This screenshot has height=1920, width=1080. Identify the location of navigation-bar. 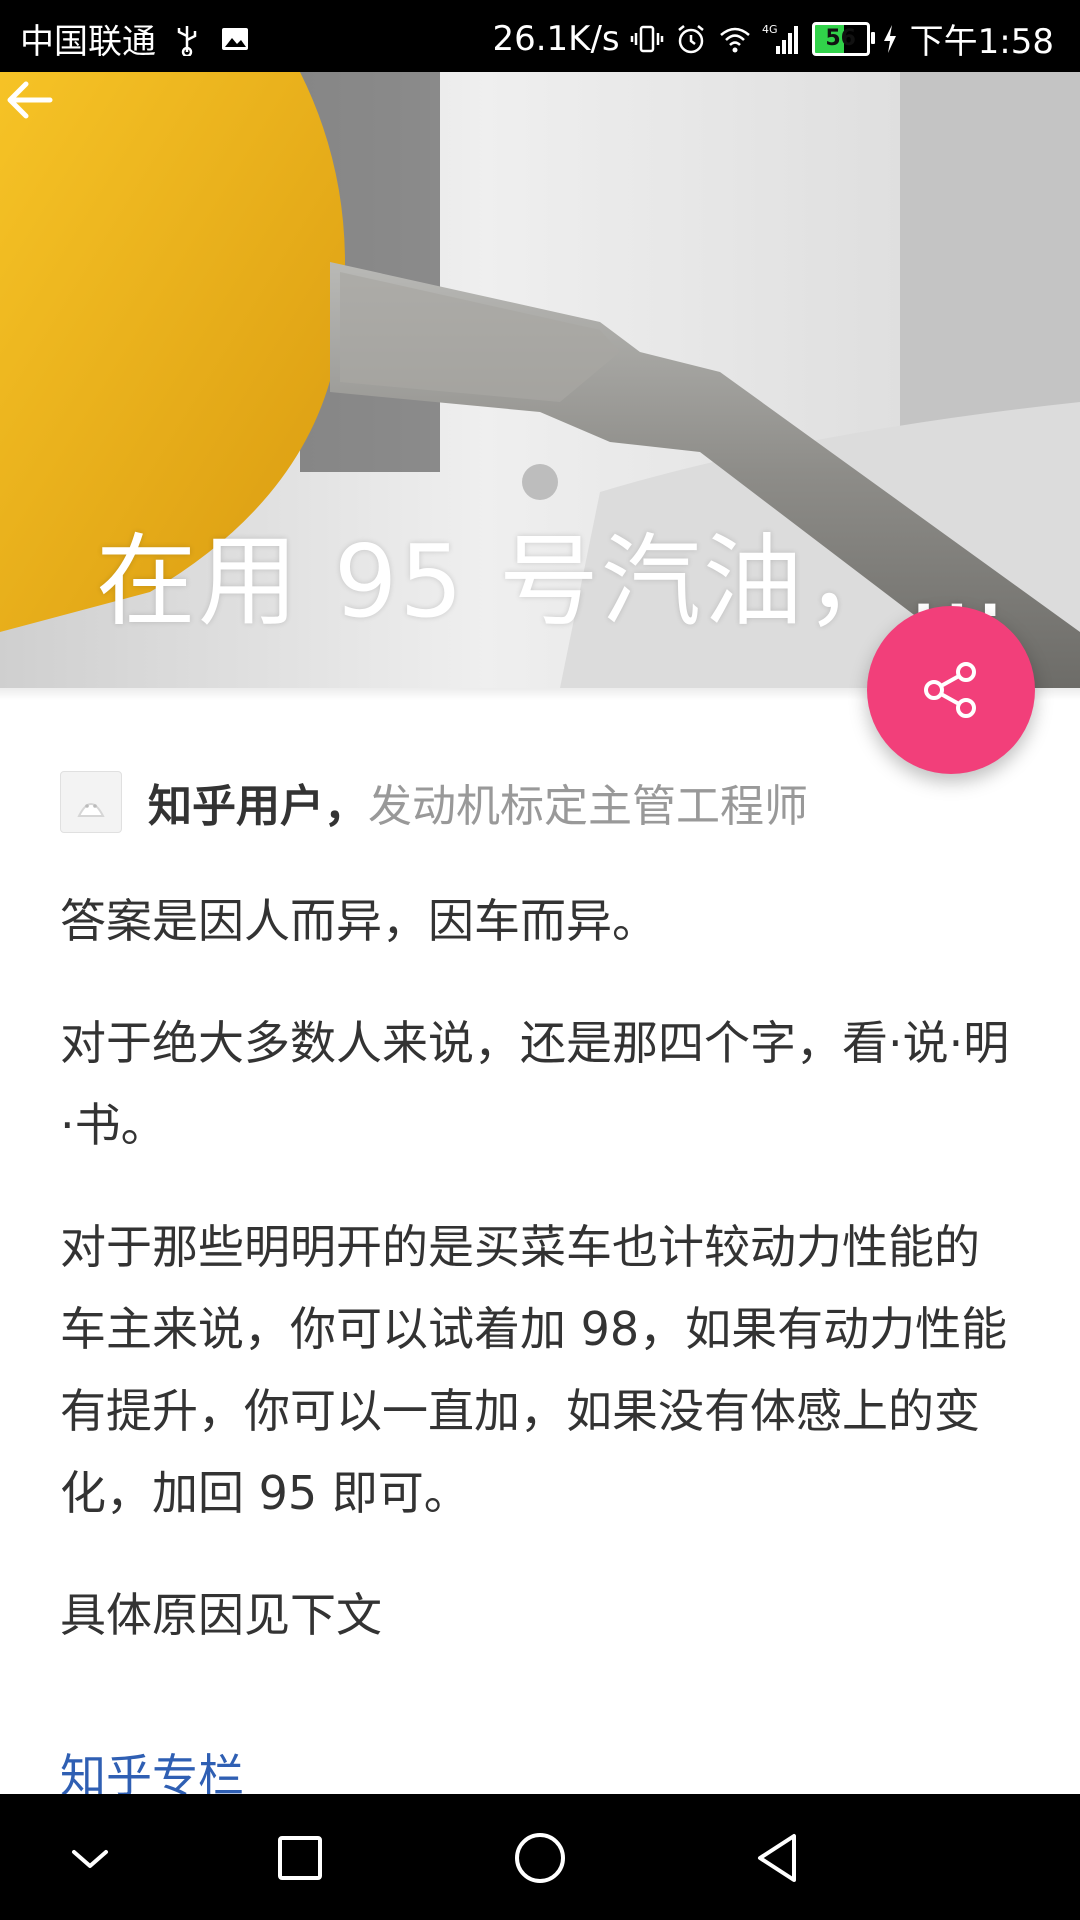
(540, 1857).